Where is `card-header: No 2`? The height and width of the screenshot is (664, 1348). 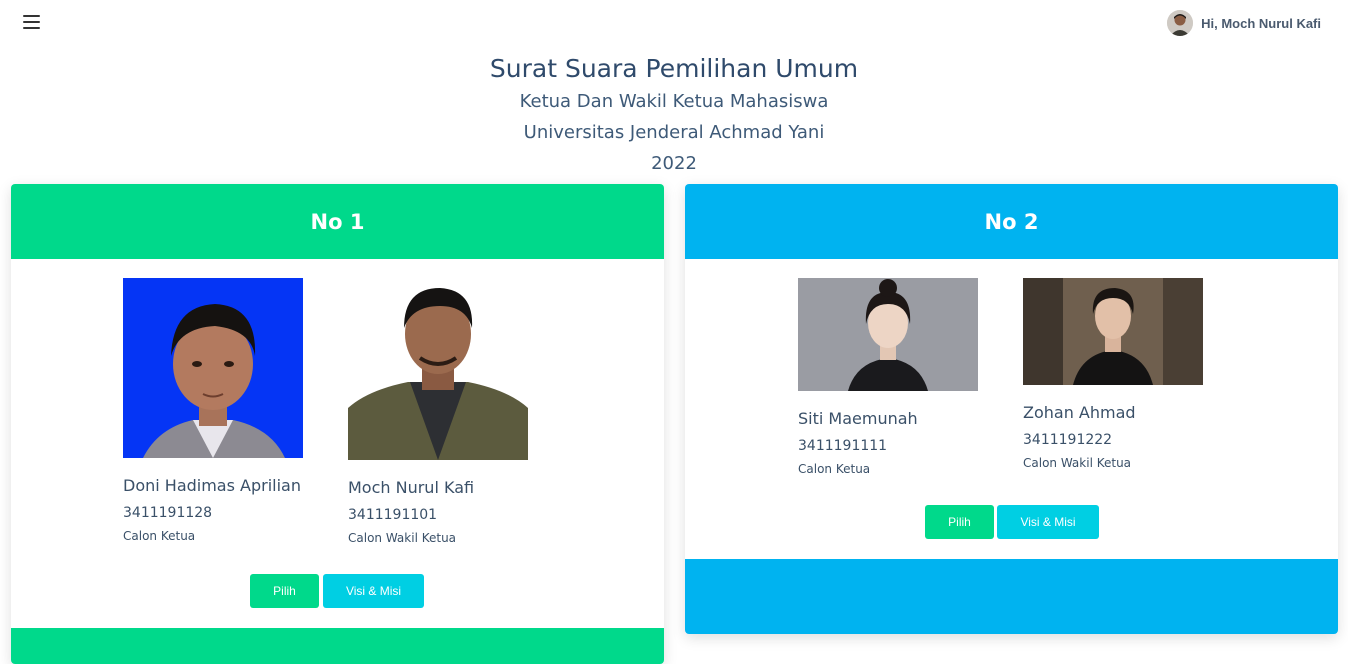
card-header: No 2 is located at coordinates (1011, 221).